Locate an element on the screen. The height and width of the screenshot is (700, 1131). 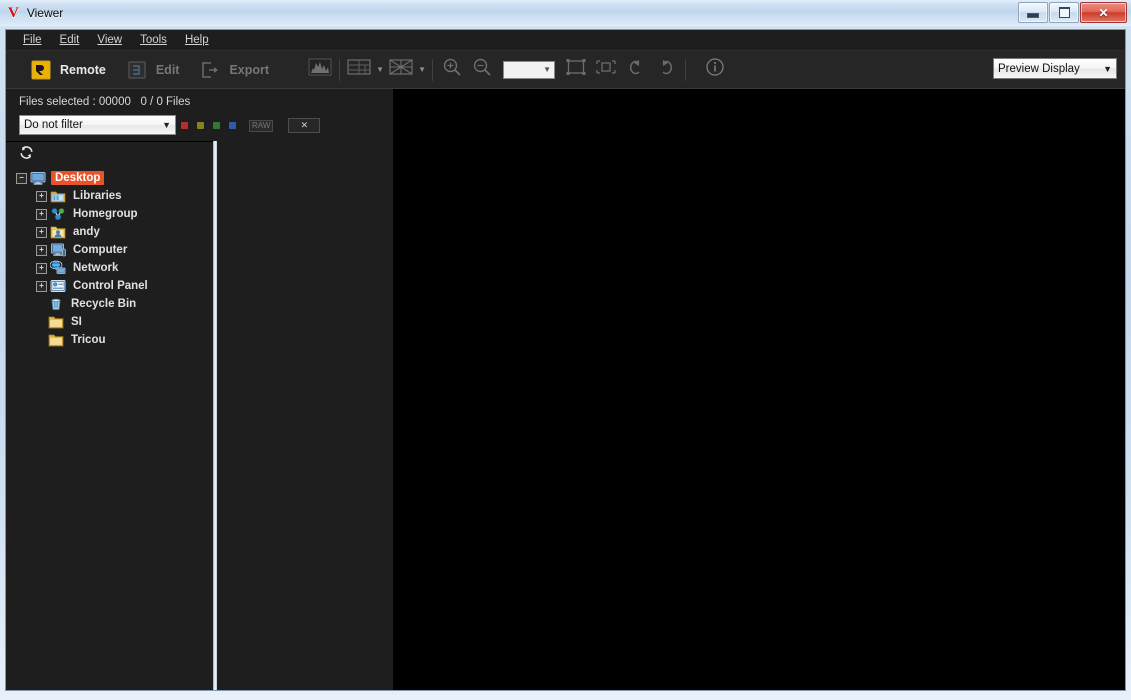
maximize-button is located at coordinates (1064, 12).